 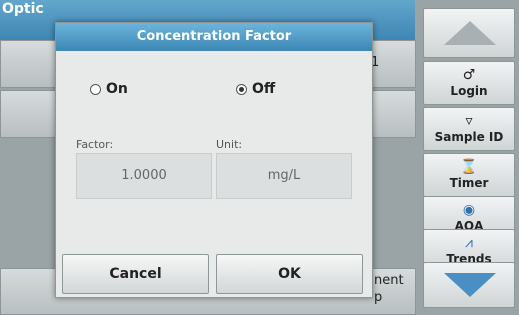 What do you see at coordinates (241, 89) in the screenshot?
I see `radio-selected-icon` at bounding box center [241, 89].